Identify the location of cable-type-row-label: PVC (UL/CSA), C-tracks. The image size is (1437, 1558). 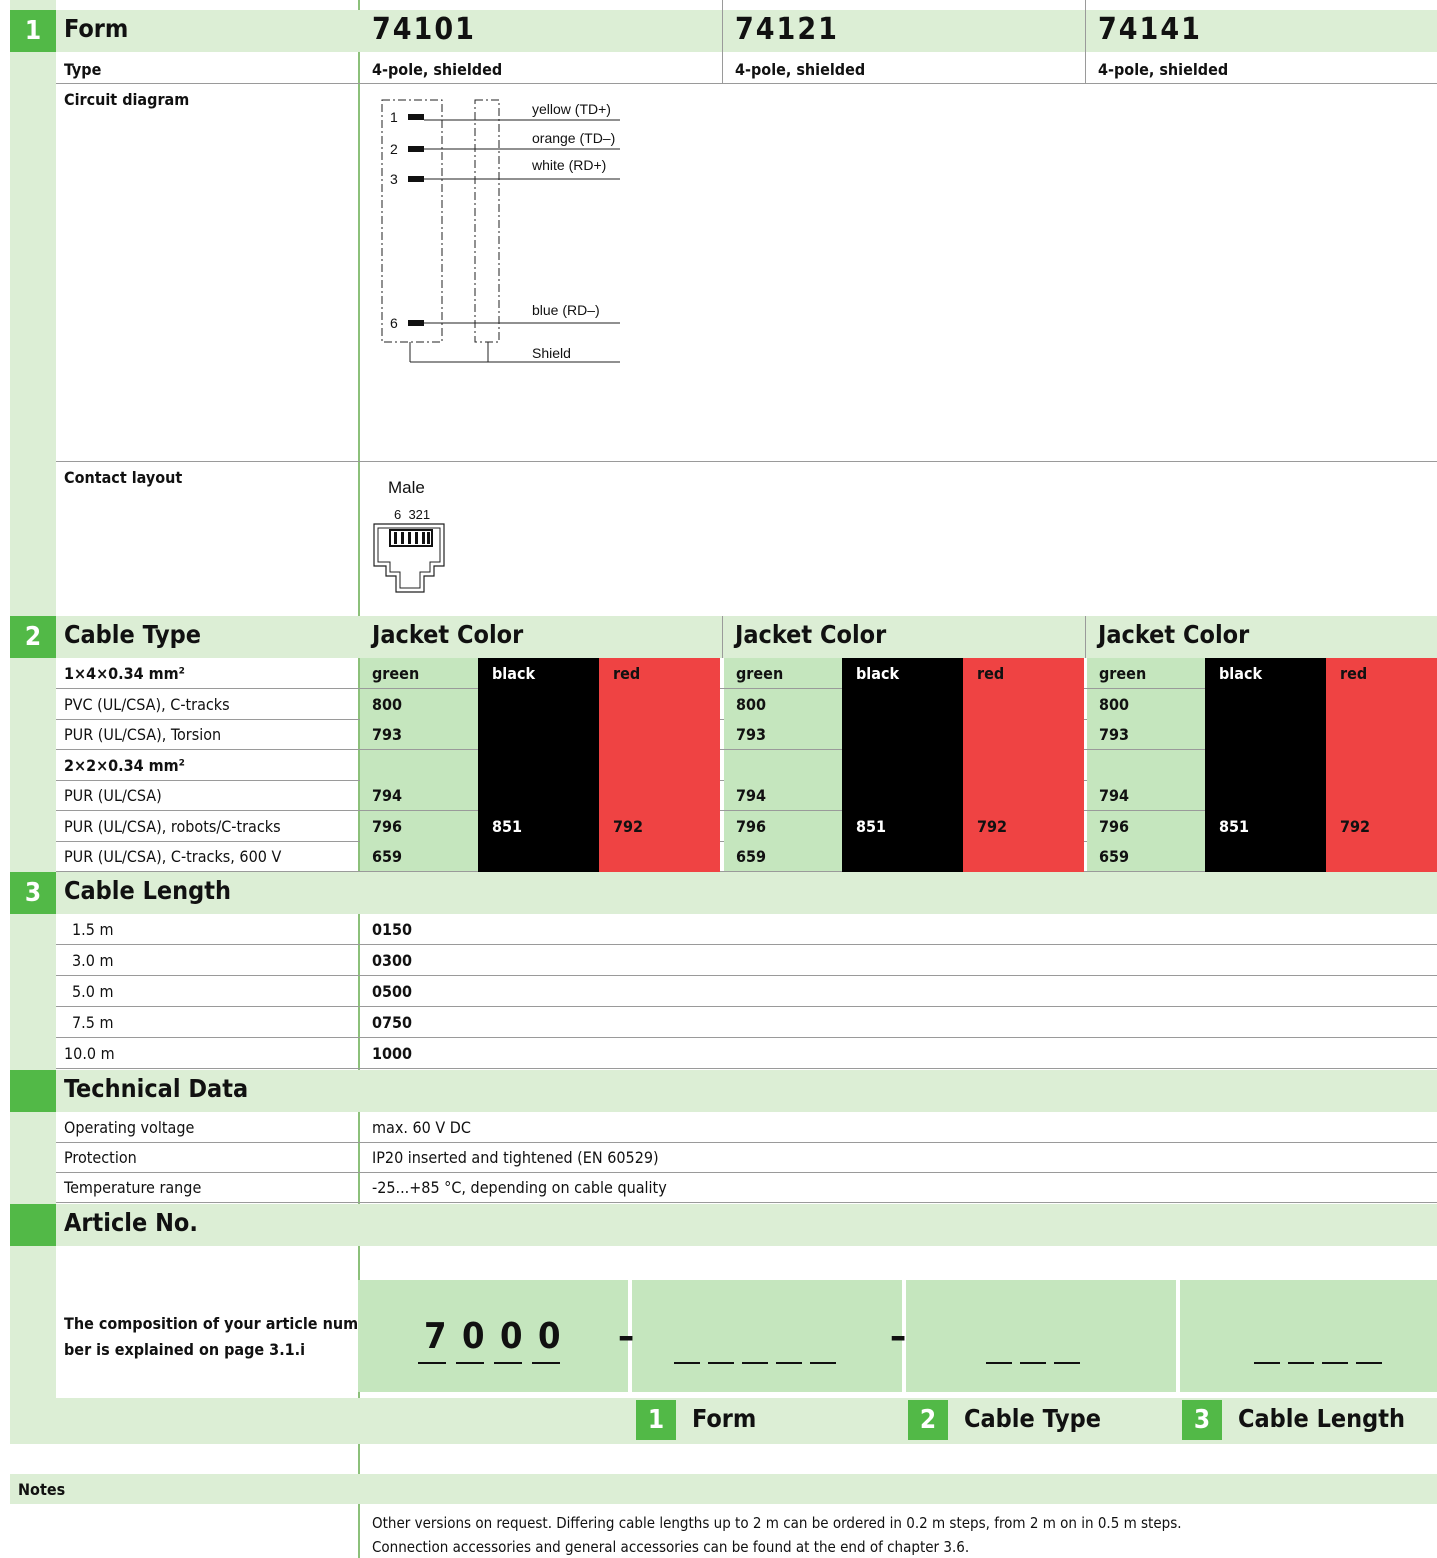
(147, 704).